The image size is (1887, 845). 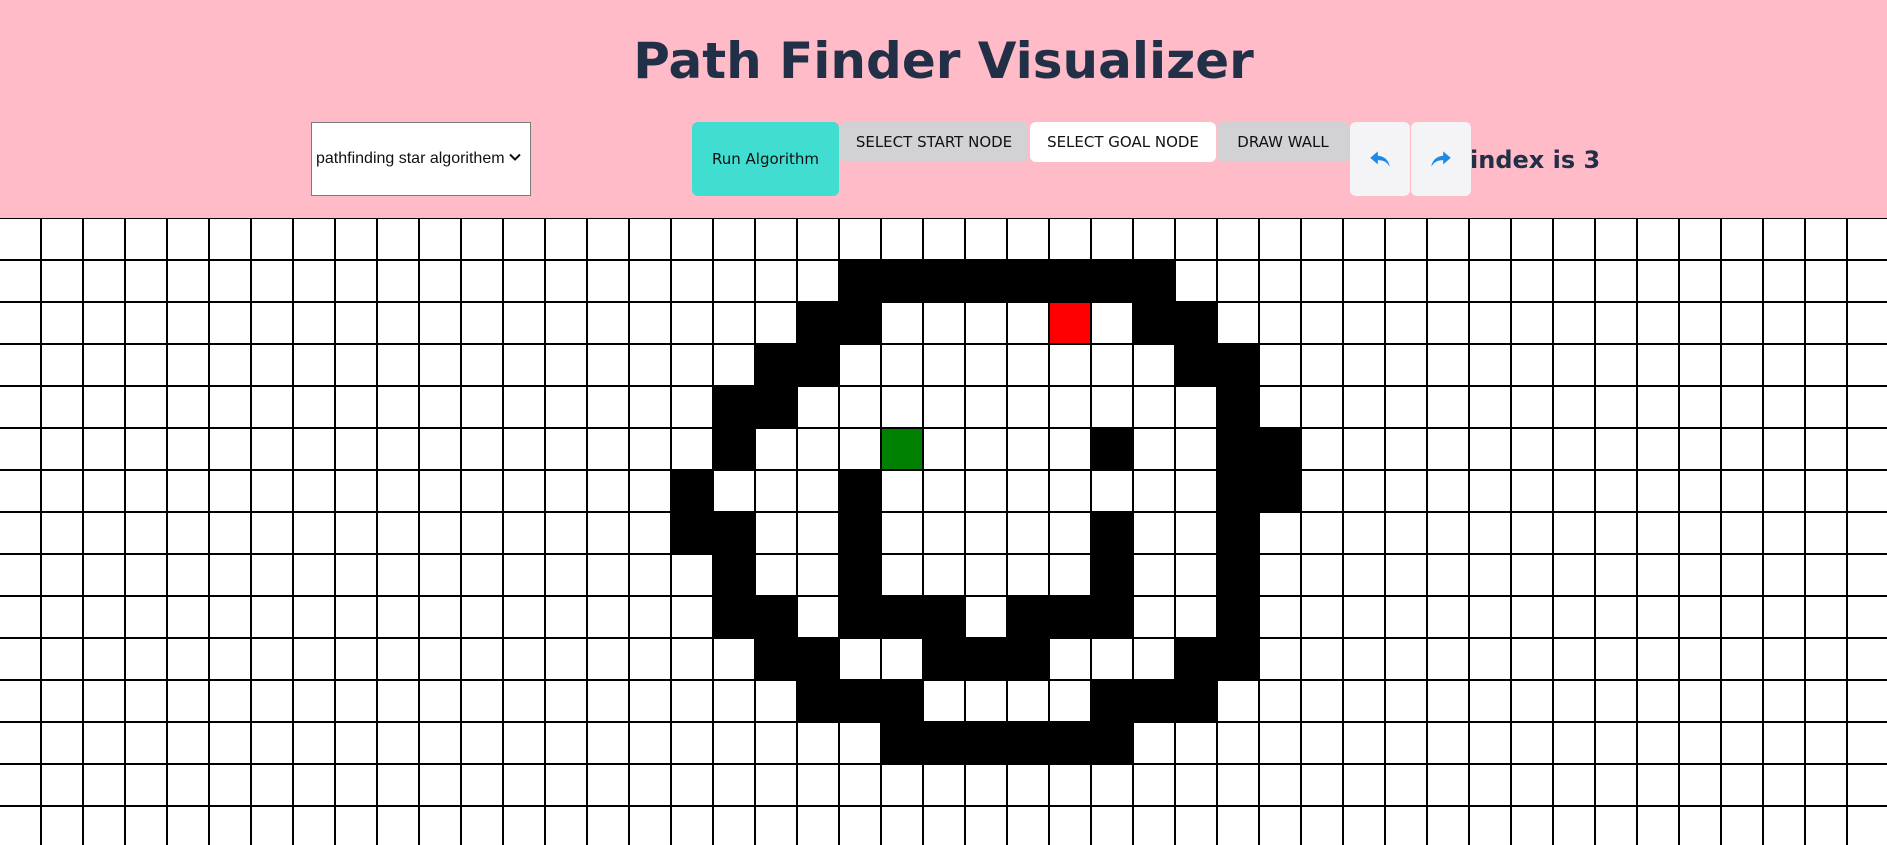 What do you see at coordinates (1283, 142) in the screenshot?
I see `draw-wall-button: DRAW WALL` at bounding box center [1283, 142].